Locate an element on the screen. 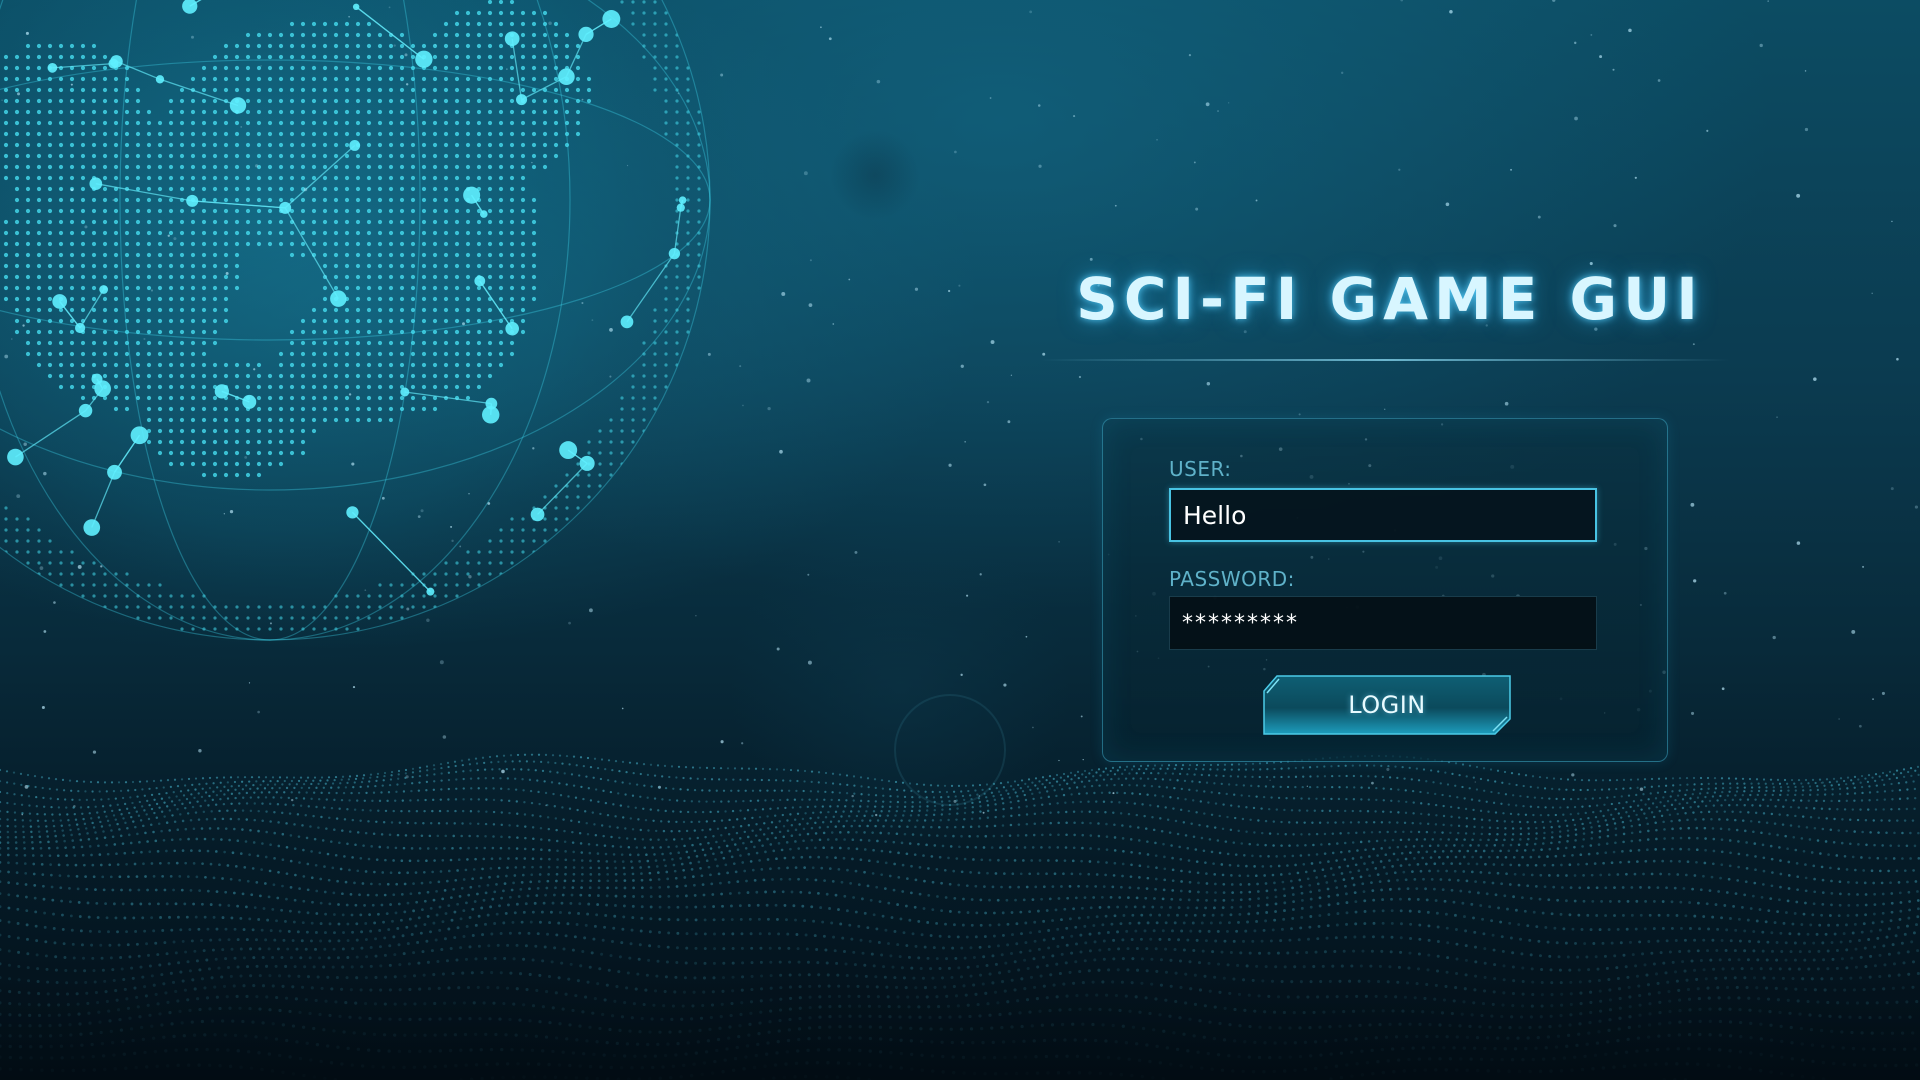  password-input is located at coordinates (1383, 623).